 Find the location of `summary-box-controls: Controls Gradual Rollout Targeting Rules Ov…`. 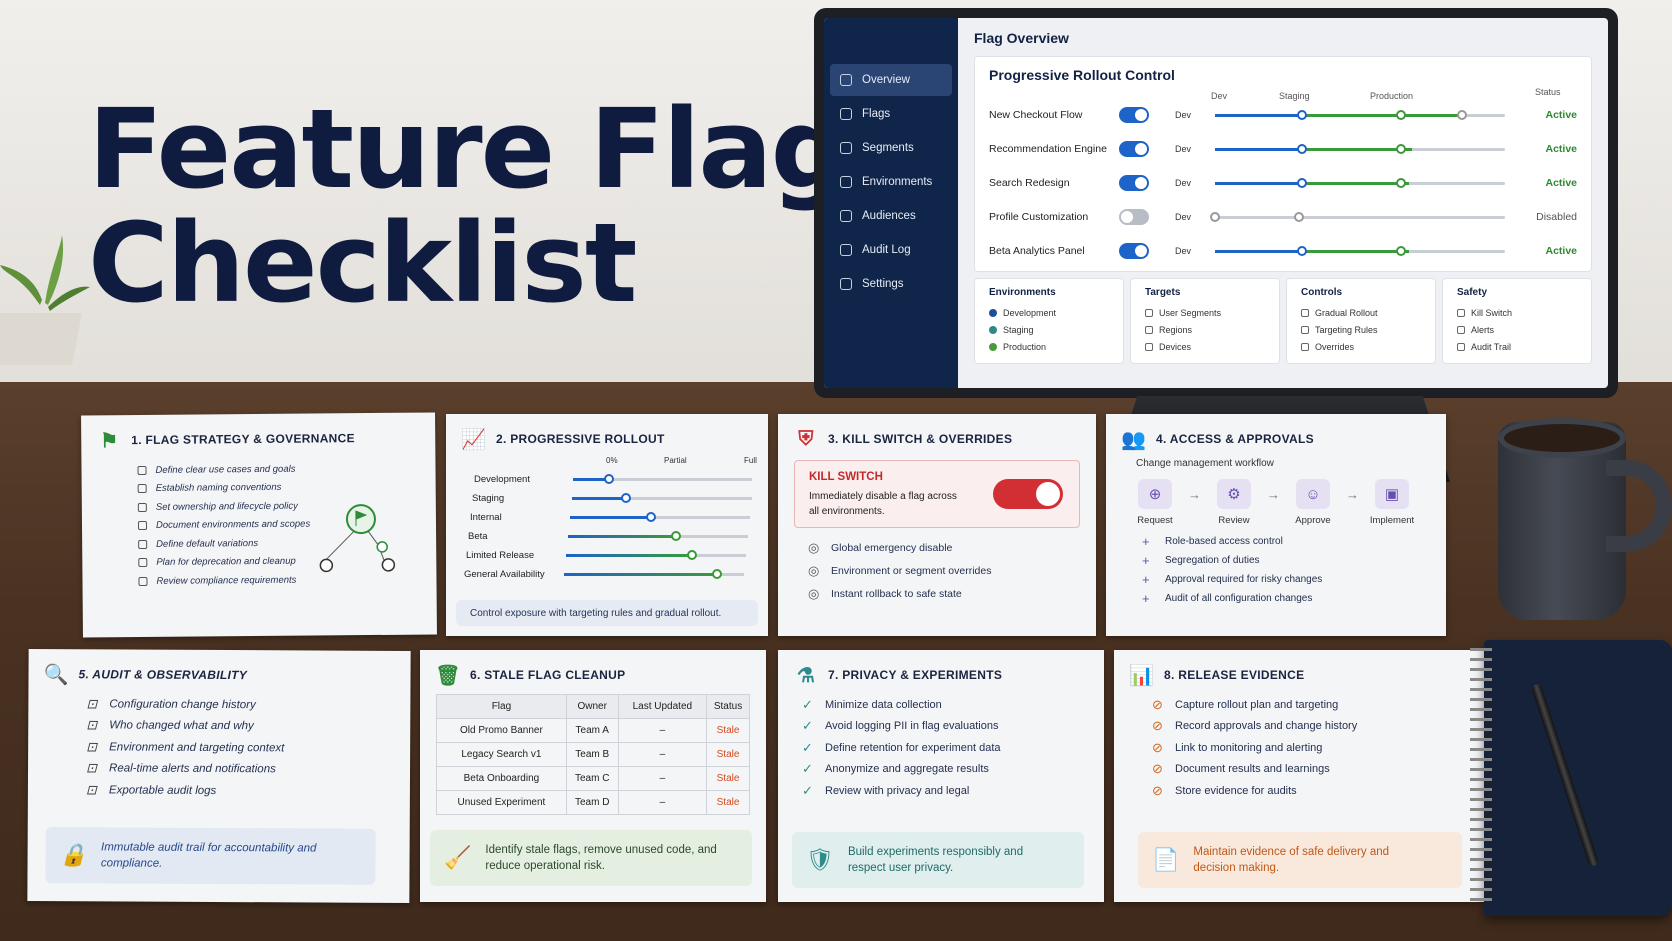

summary-box-controls: Controls Gradual Rollout Targeting Rules Ov… is located at coordinates (1361, 321).